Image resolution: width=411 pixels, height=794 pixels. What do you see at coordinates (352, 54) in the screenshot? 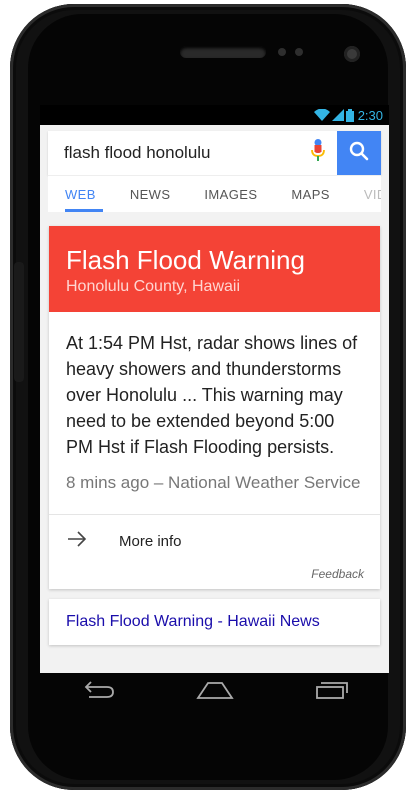
I see `front-camera` at bounding box center [352, 54].